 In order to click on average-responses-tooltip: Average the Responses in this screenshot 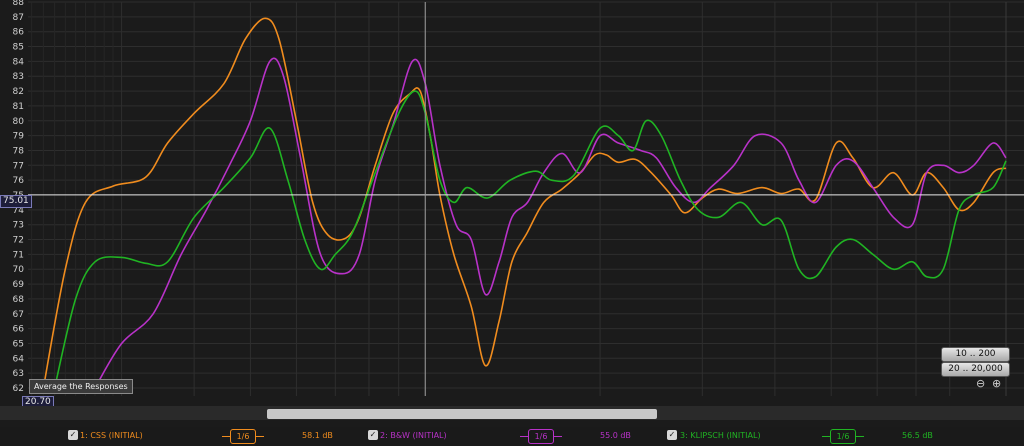, I will do `click(81, 386)`.